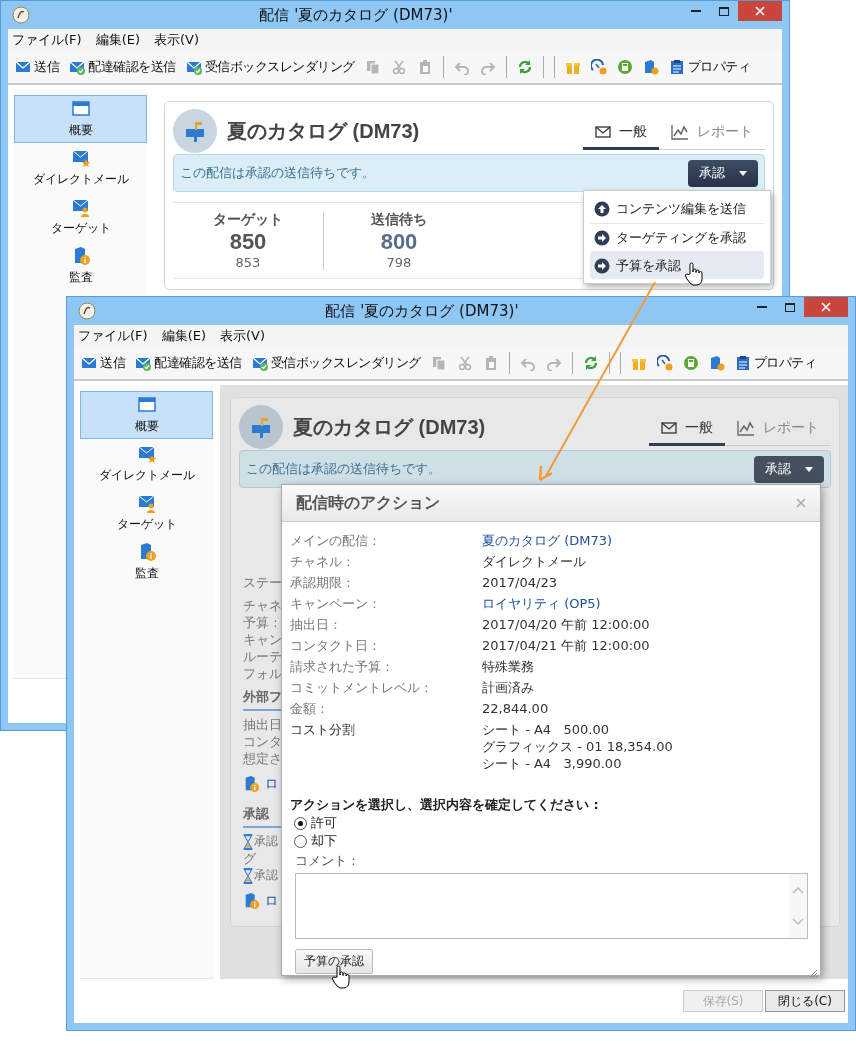 This screenshot has height=1062, width=856. What do you see at coordinates (534, 561) in the screenshot?
I see `field-value: ダイレクトメール` at bounding box center [534, 561].